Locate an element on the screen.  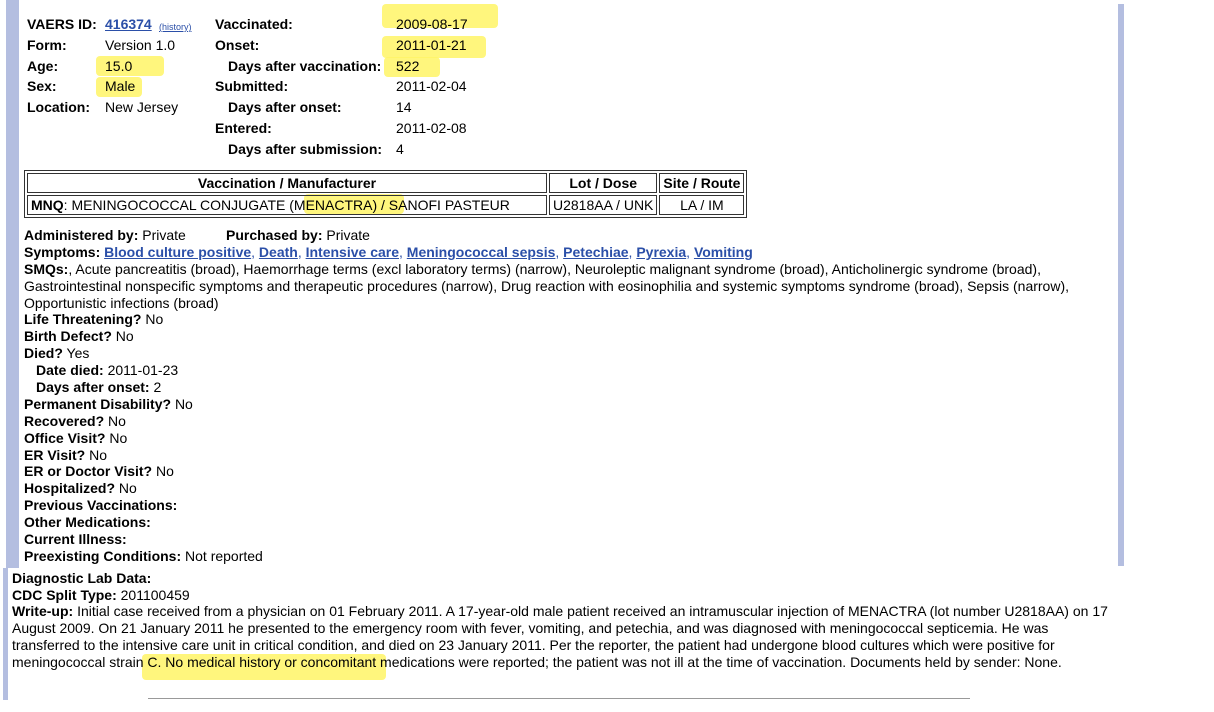
previous-vaccinations-label: Previous Vaccinations: is located at coordinates (101, 505).